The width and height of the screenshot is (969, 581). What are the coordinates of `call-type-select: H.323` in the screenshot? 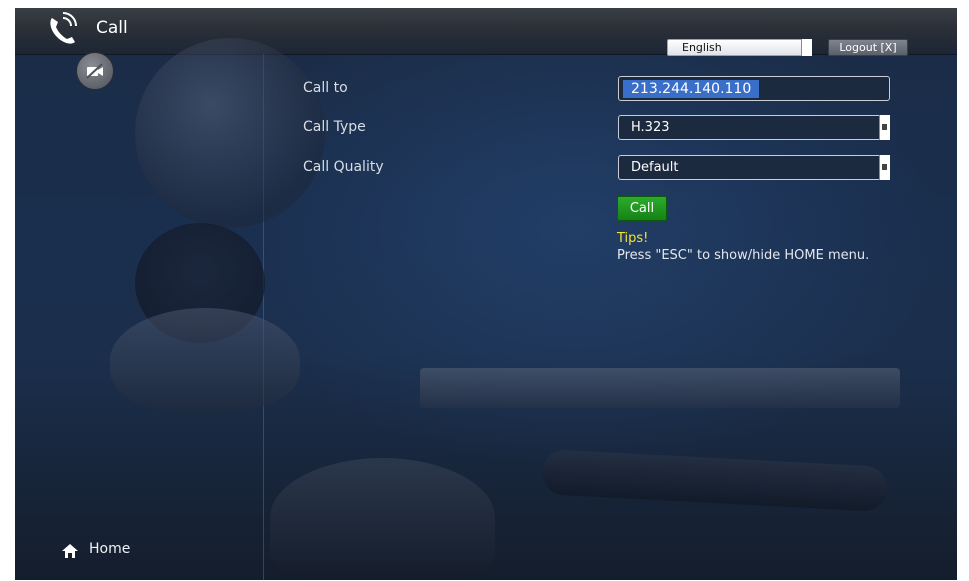 It's located at (754, 127).